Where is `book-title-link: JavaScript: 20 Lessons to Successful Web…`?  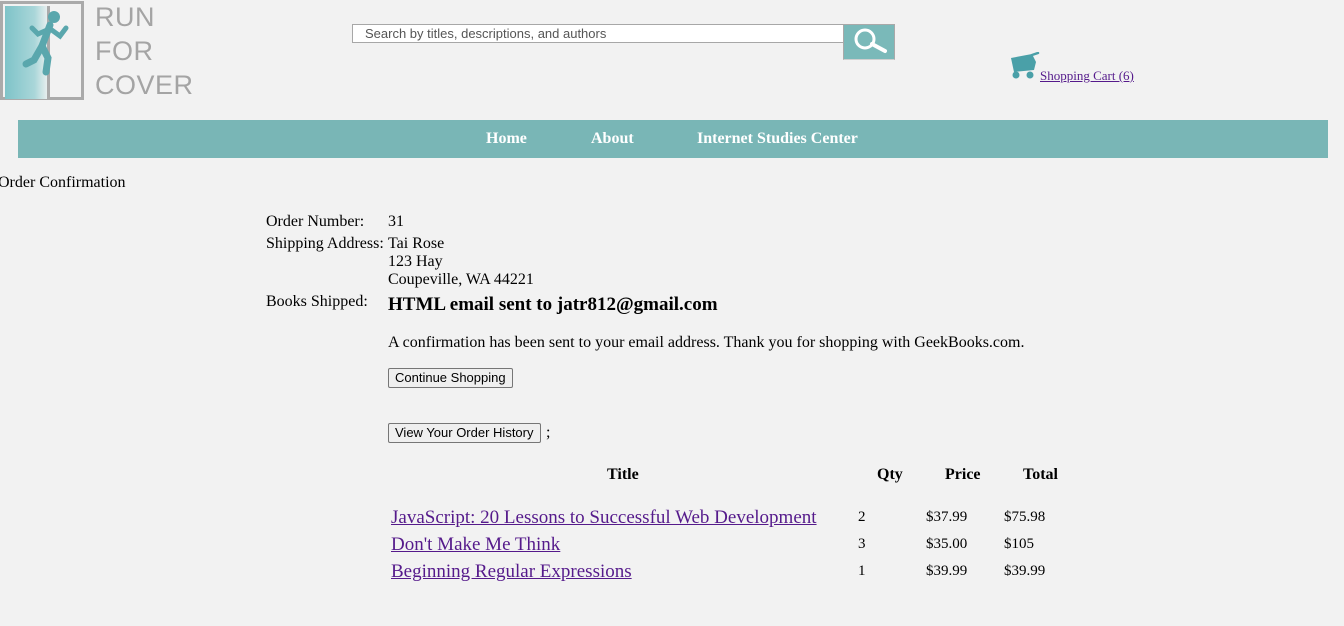
book-title-link: JavaScript: 20 Lessons to Successful Web… is located at coordinates (604, 517).